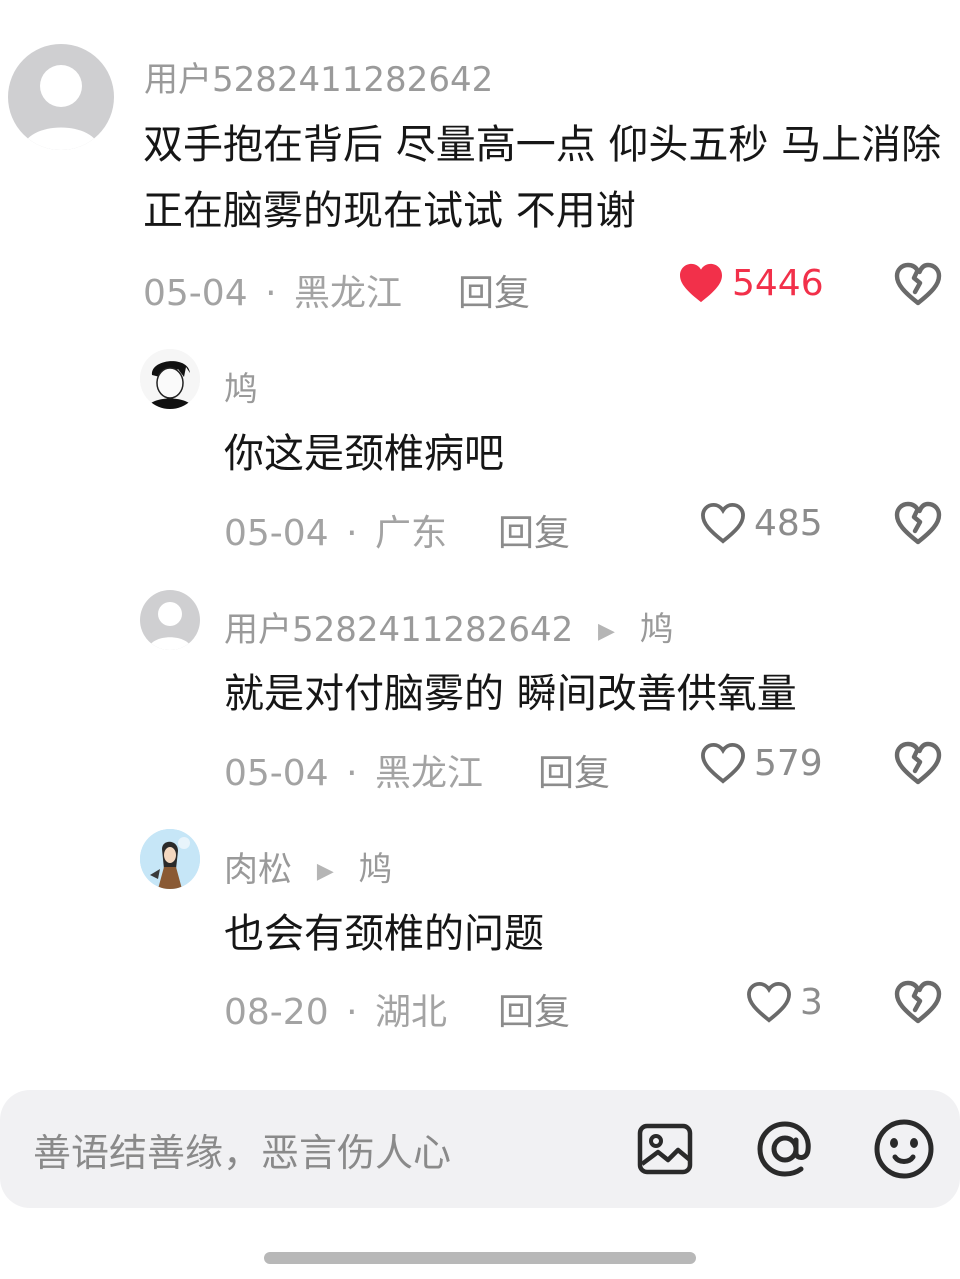 This screenshot has width=960, height=1279. I want to click on comment-username: 肉松 ▶ 鸠, so click(308, 866).